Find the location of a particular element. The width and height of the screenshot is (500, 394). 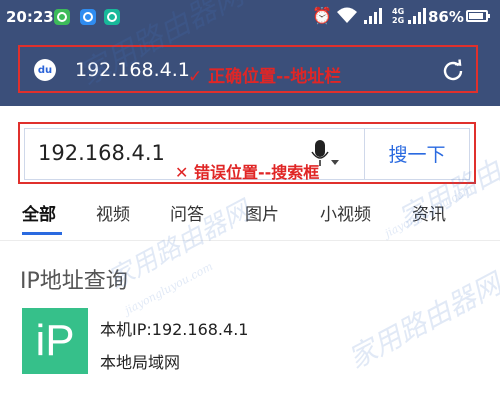

battery-icon is located at coordinates (478, 16).